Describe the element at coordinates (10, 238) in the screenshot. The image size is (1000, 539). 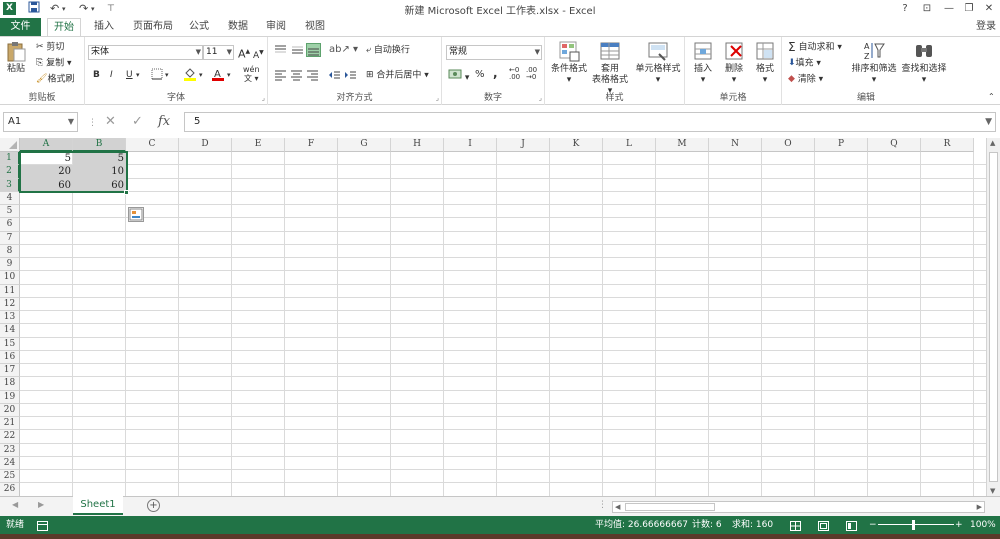
I see `row-header-7: 7` at that location.